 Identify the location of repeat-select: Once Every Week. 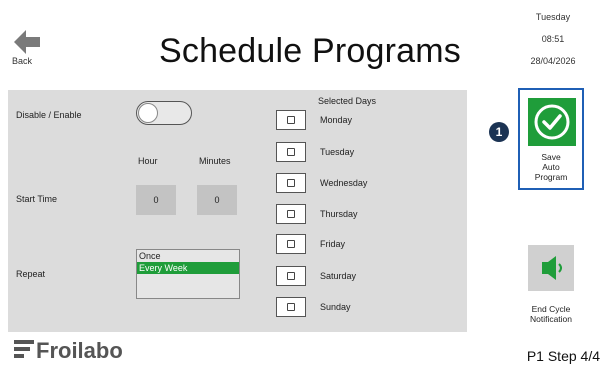
(188, 274).